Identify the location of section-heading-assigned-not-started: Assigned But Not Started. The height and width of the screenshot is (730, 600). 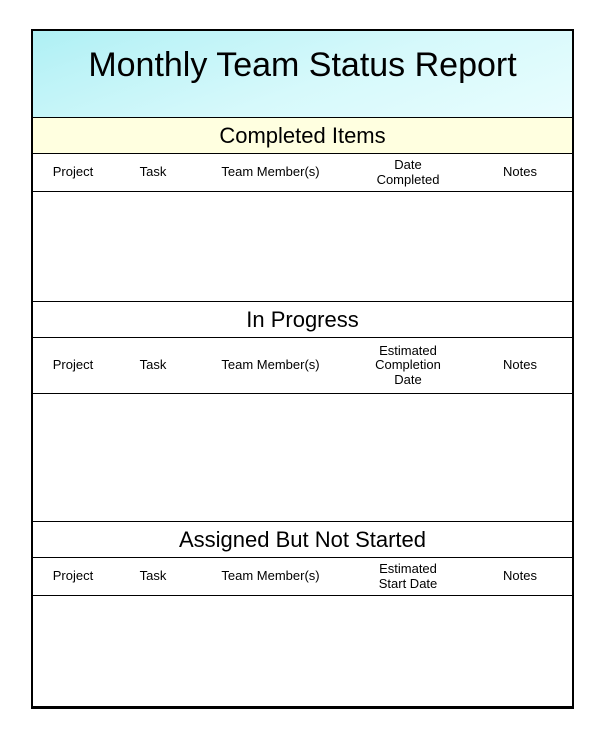
(302, 540).